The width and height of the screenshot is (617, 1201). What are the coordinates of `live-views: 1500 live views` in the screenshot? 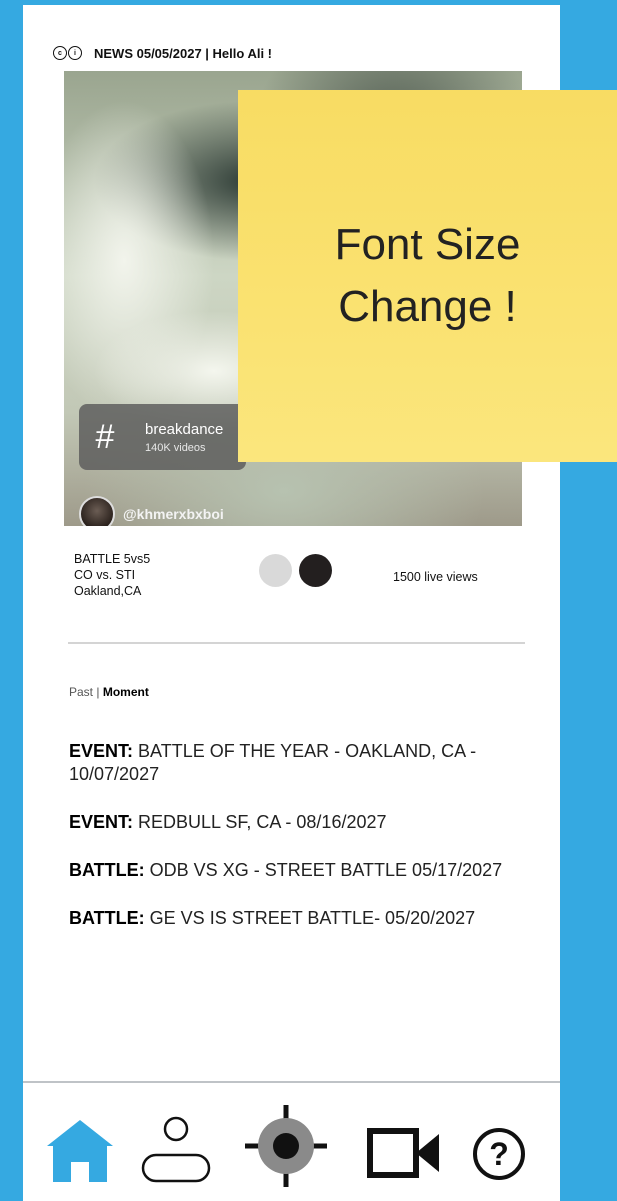 It's located at (435, 577).